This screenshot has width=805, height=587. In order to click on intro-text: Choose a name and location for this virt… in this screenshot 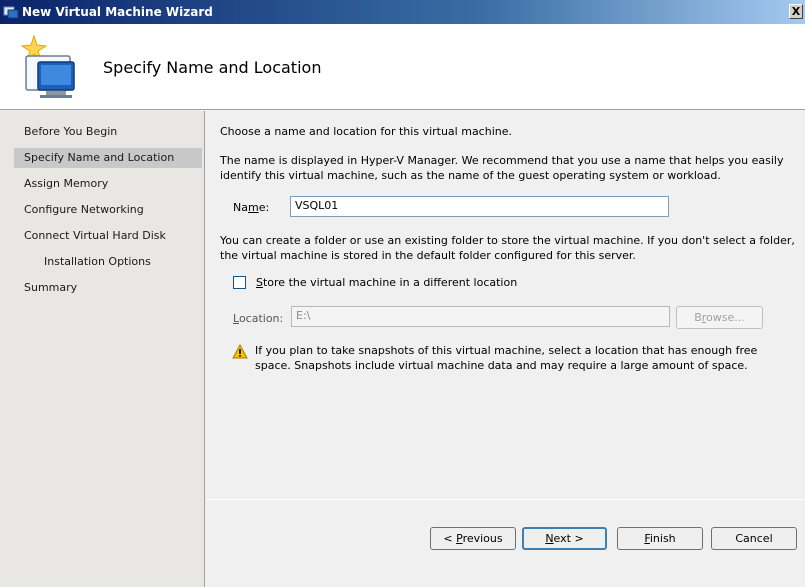, I will do `click(366, 131)`.